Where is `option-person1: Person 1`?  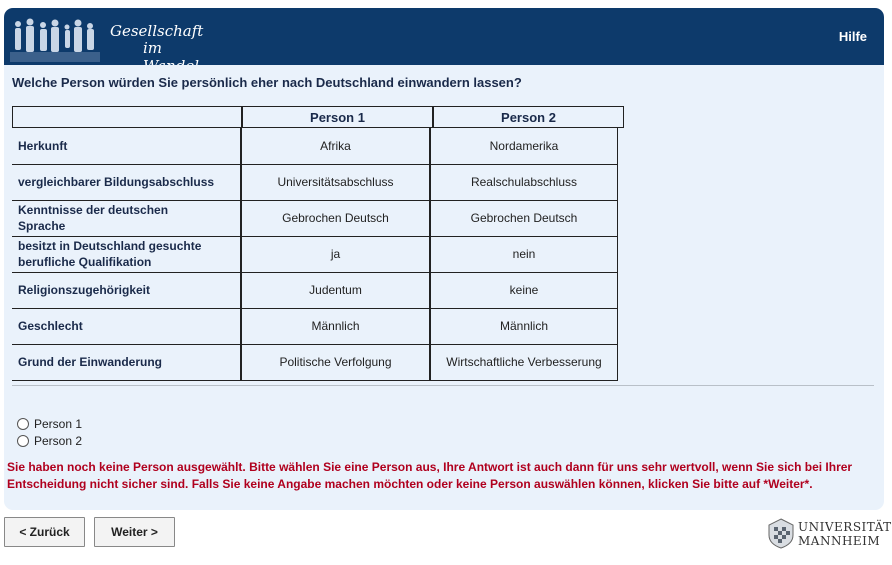 option-person1: Person 1 is located at coordinates (49, 424).